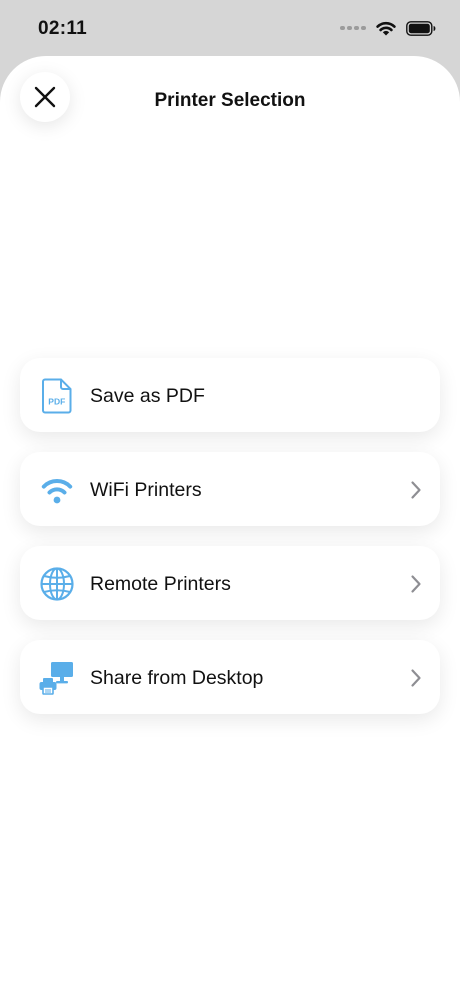  Describe the element at coordinates (177, 678) in the screenshot. I see `option-label: Share from Desktop` at that location.